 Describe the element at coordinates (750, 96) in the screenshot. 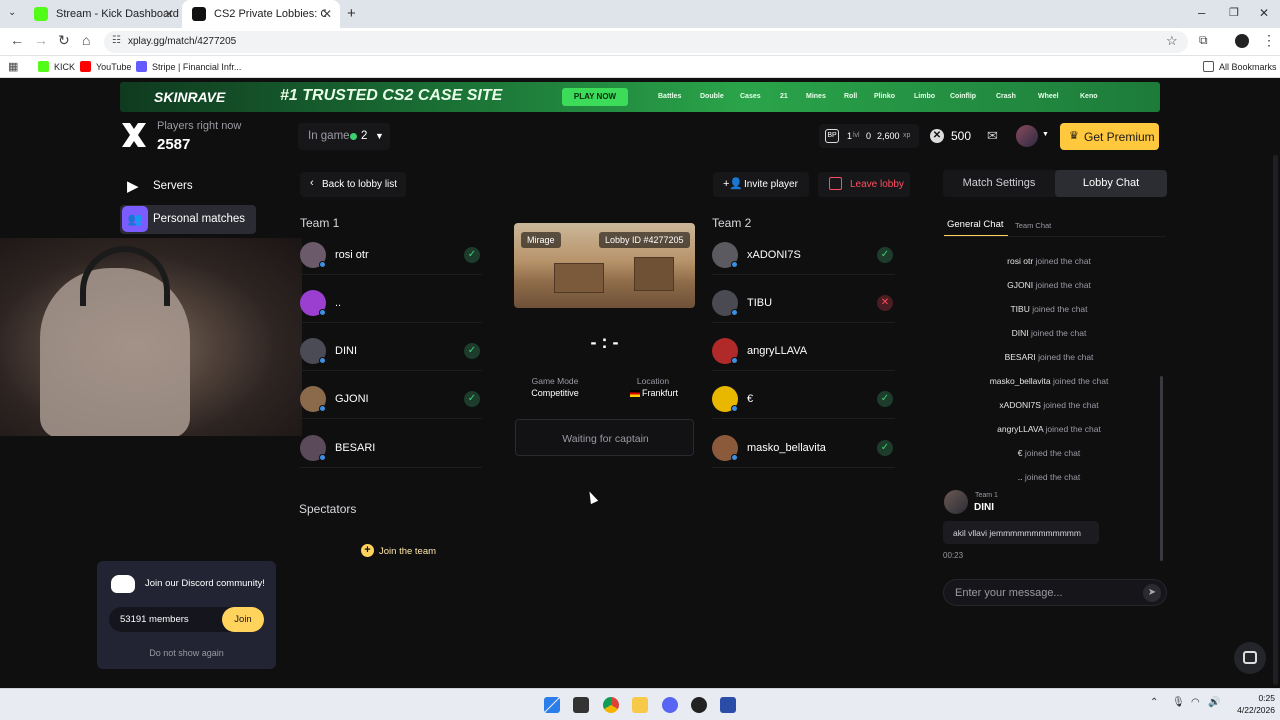

I see `banner-category: Cases` at that location.